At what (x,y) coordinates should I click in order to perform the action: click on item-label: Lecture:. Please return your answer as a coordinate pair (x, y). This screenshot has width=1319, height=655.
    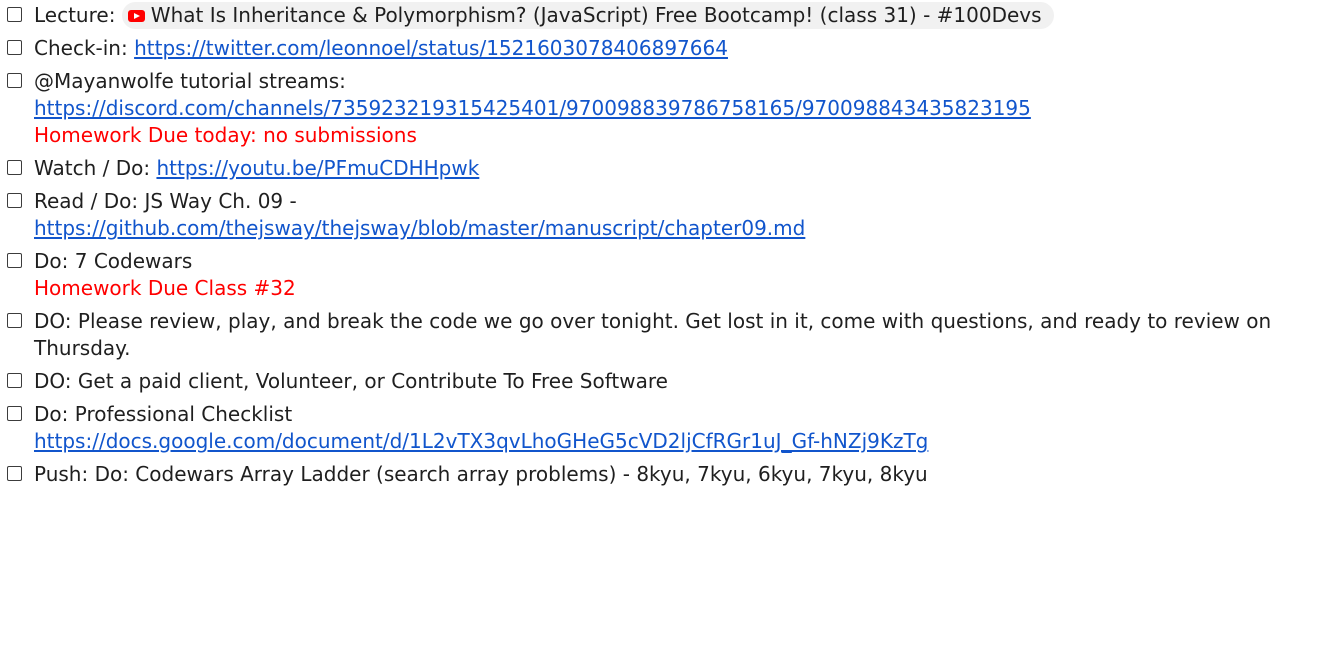
    Looking at the image, I should click on (78, 15).